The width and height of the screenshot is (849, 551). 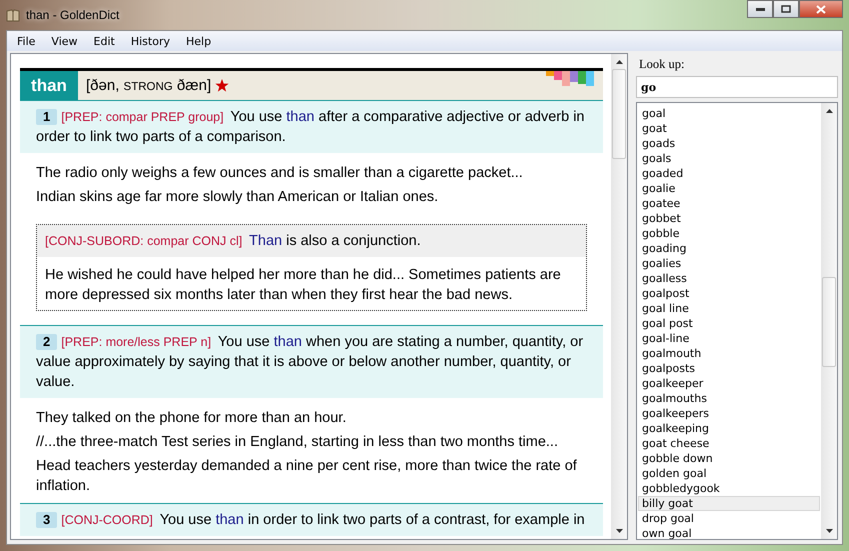 I want to click on book-icon, so click(x=13, y=15).